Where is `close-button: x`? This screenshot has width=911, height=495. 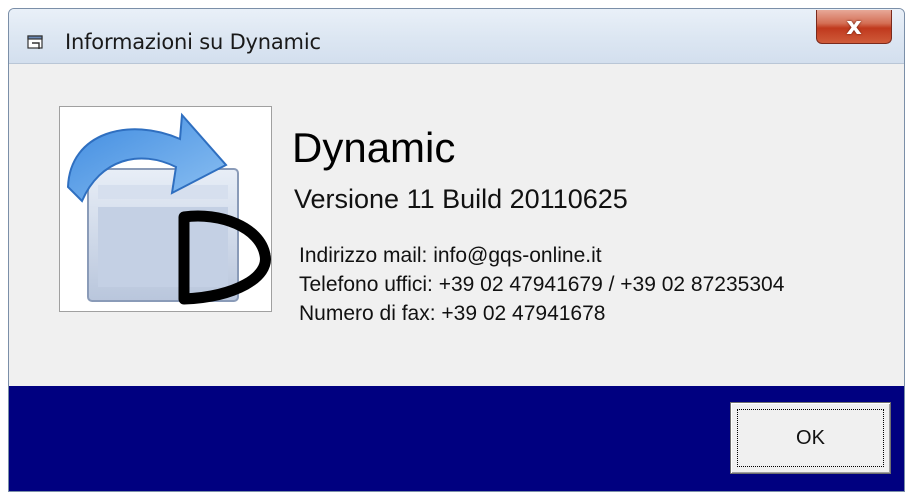 close-button: x is located at coordinates (854, 27).